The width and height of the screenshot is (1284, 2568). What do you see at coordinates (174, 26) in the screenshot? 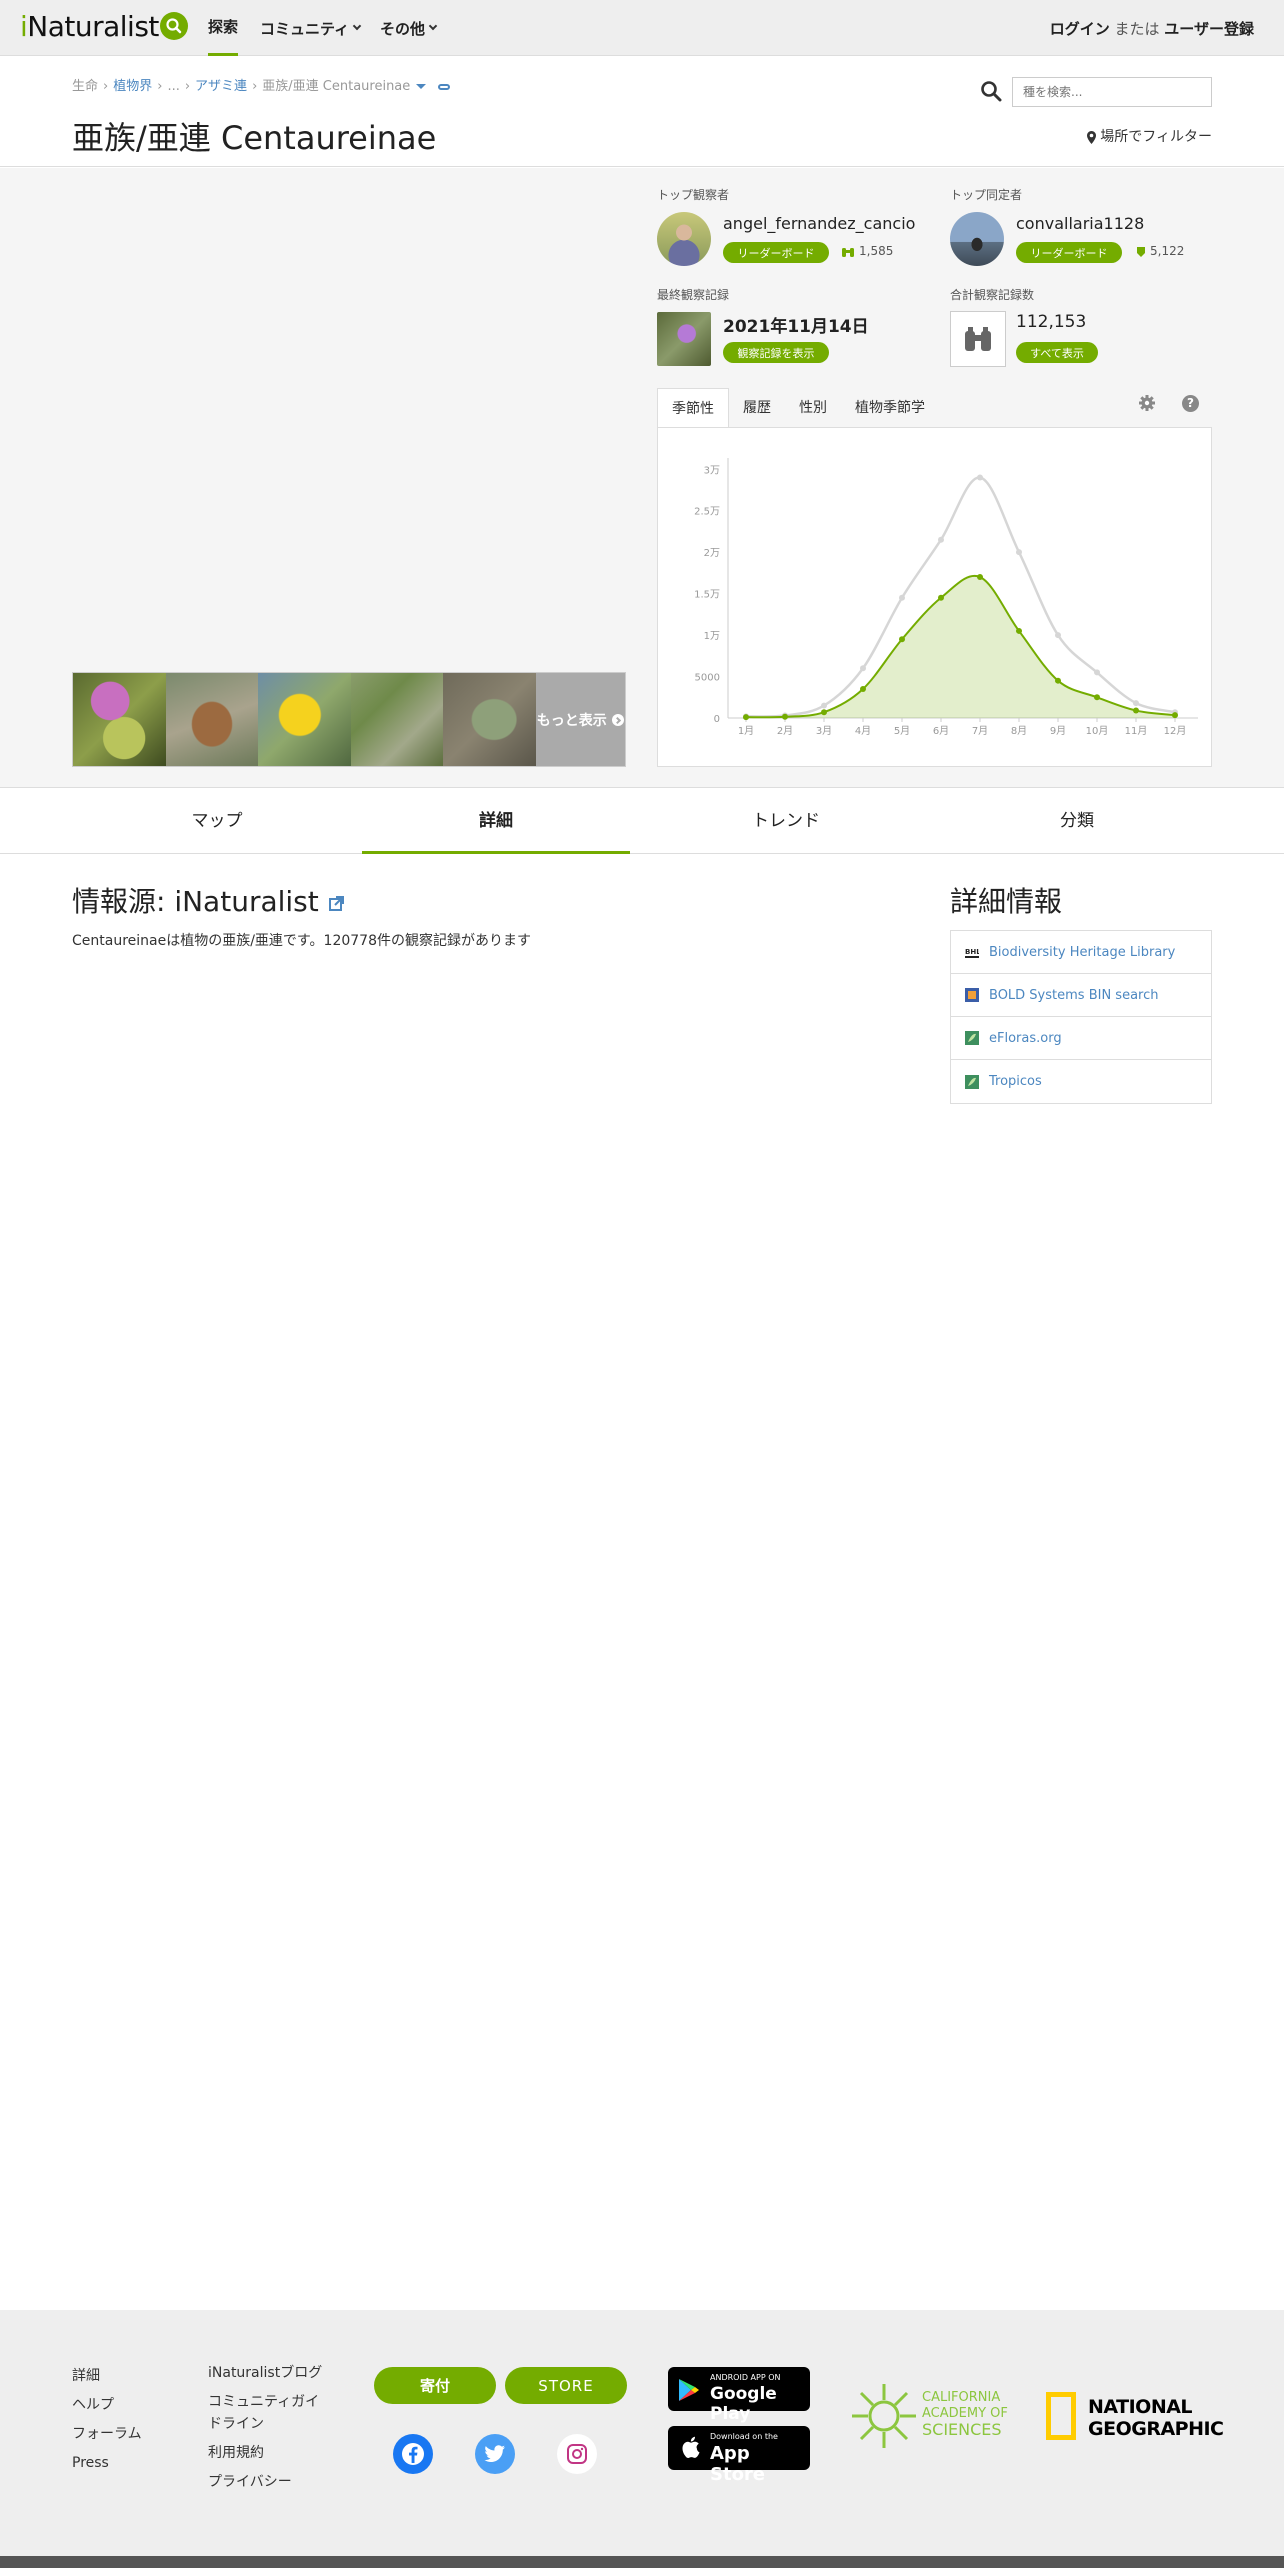
I see `search-icon` at bounding box center [174, 26].